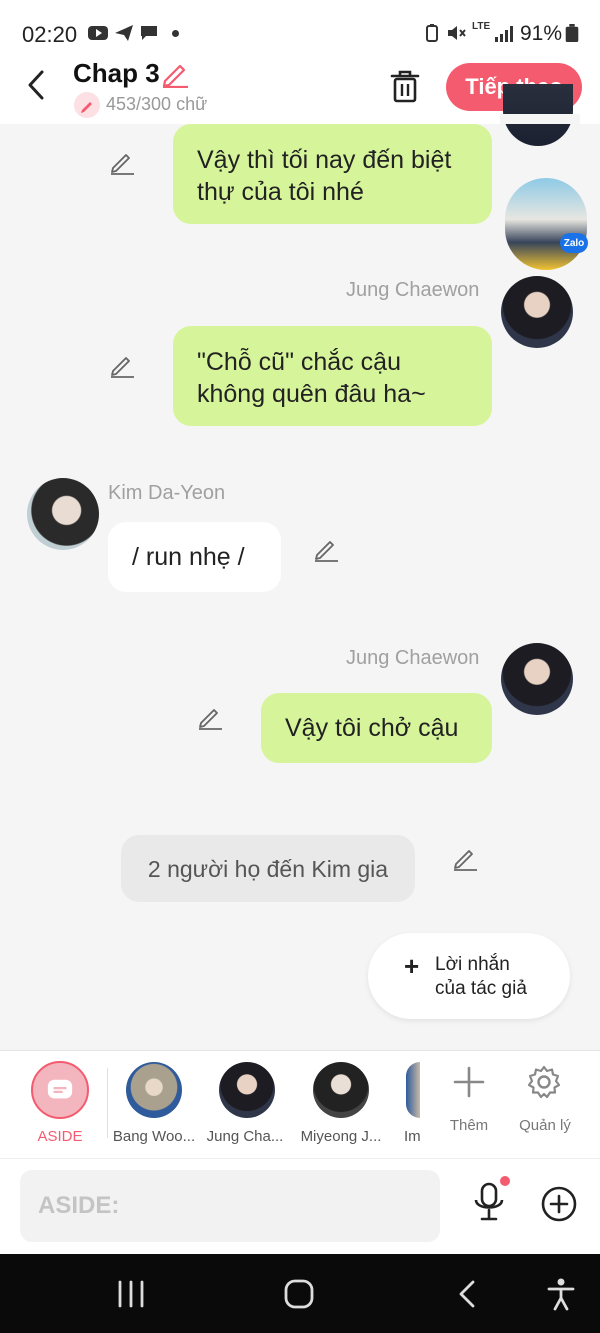  I want to click on status-time: 02:20, so click(50, 34).